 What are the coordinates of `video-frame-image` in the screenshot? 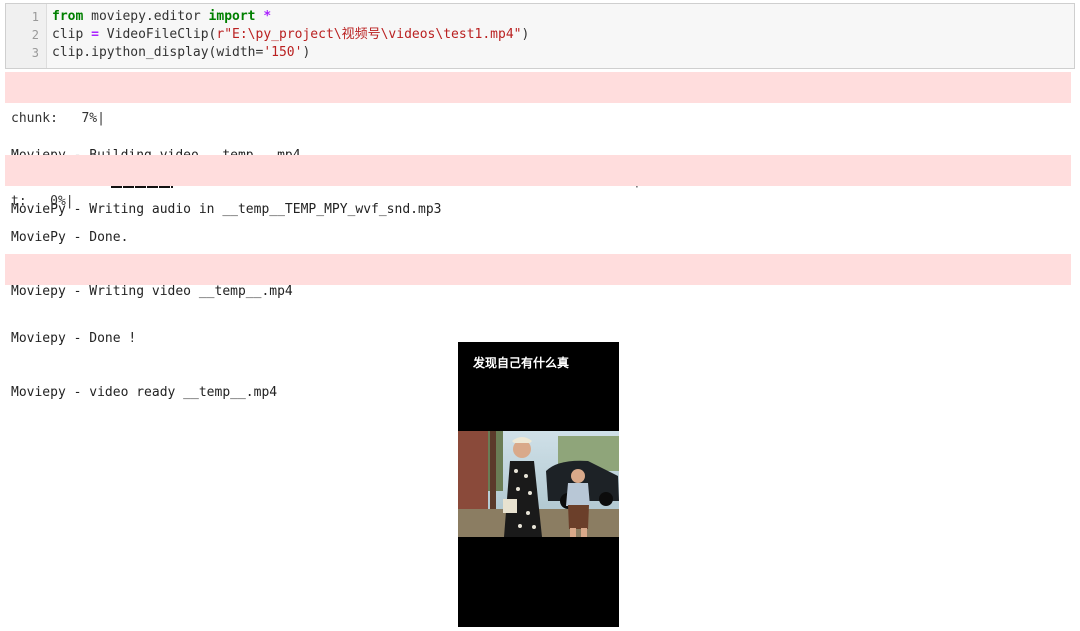 It's located at (538, 484).